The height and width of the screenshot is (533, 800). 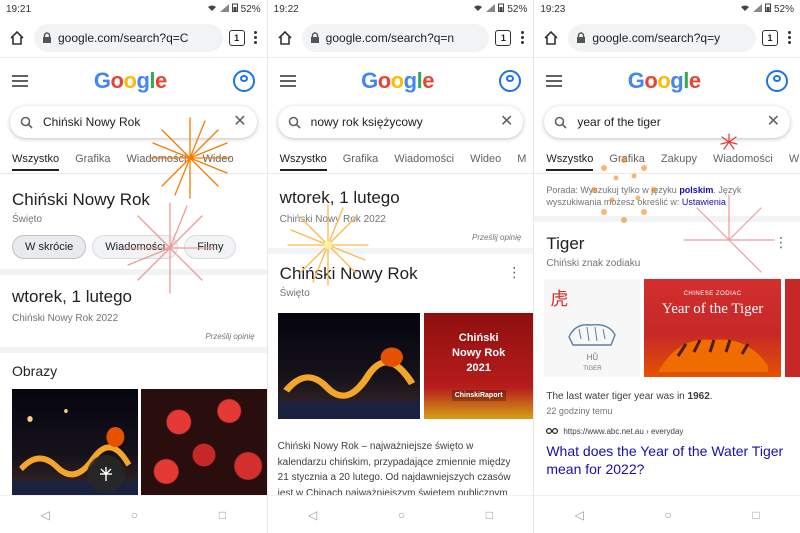 What do you see at coordinates (395, 37) in the screenshot?
I see `address-bar: google.com/search?q=n` at bounding box center [395, 37].